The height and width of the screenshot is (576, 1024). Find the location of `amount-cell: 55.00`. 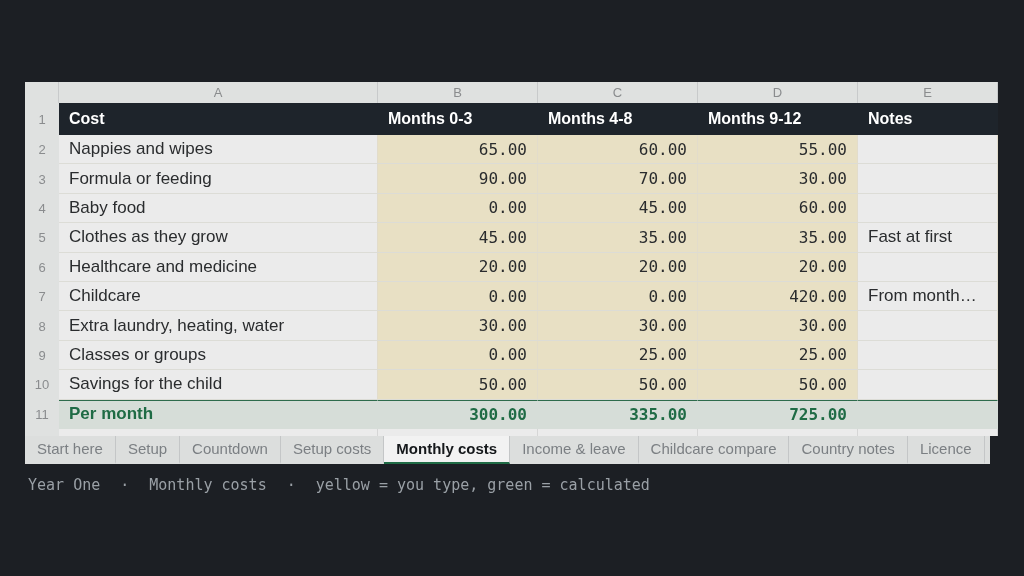

amount-cell: 55.00 is located at coordinates (778, 150).